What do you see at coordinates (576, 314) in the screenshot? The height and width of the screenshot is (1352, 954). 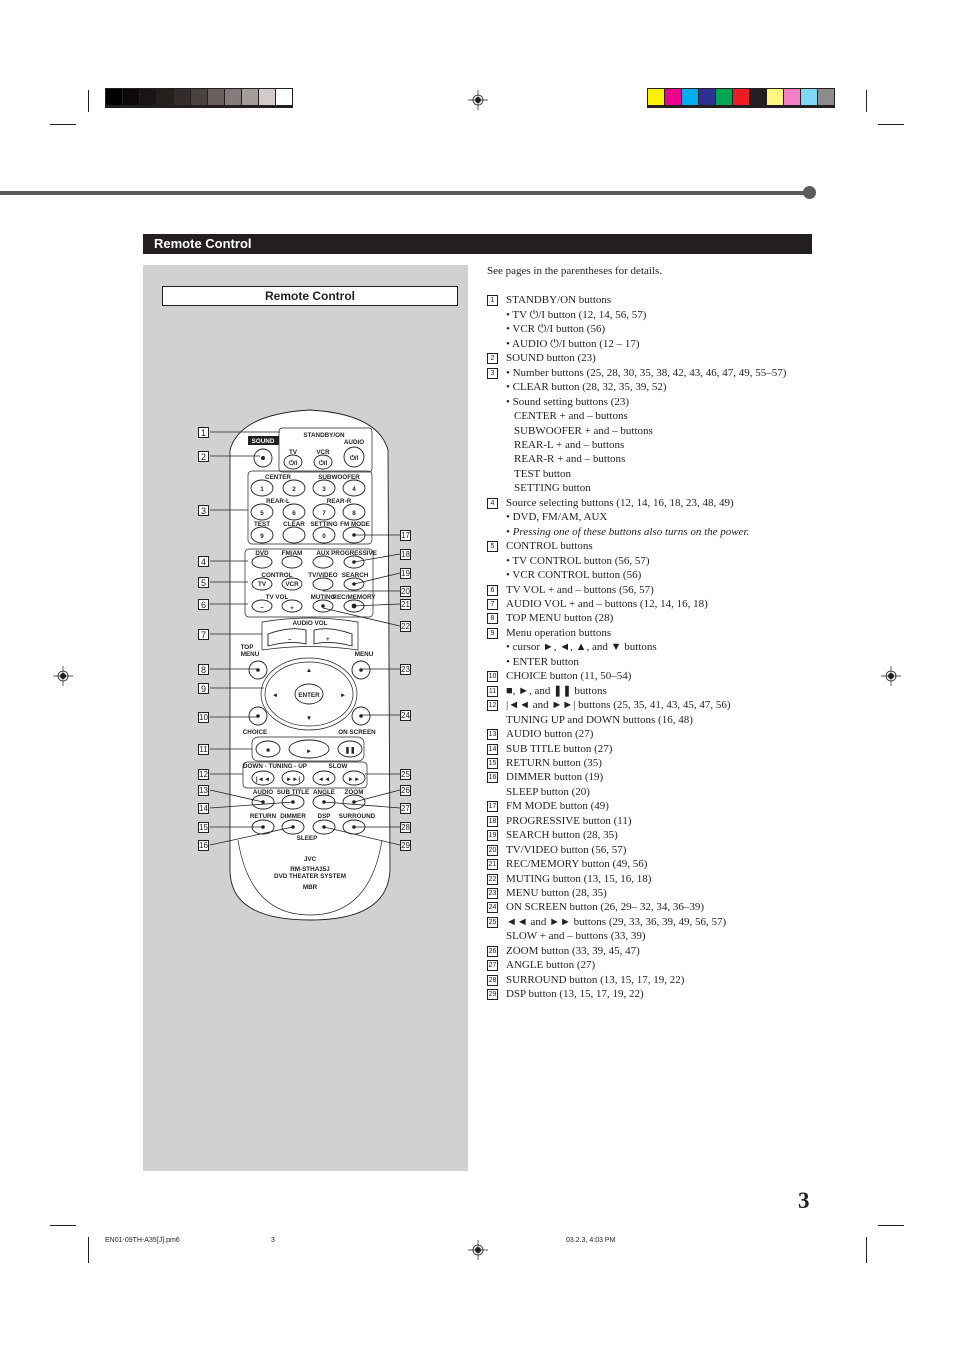 I see `item-text: • TV ⏻/I button (12, 14, 56, 57)` at bounding box center [576, 314].